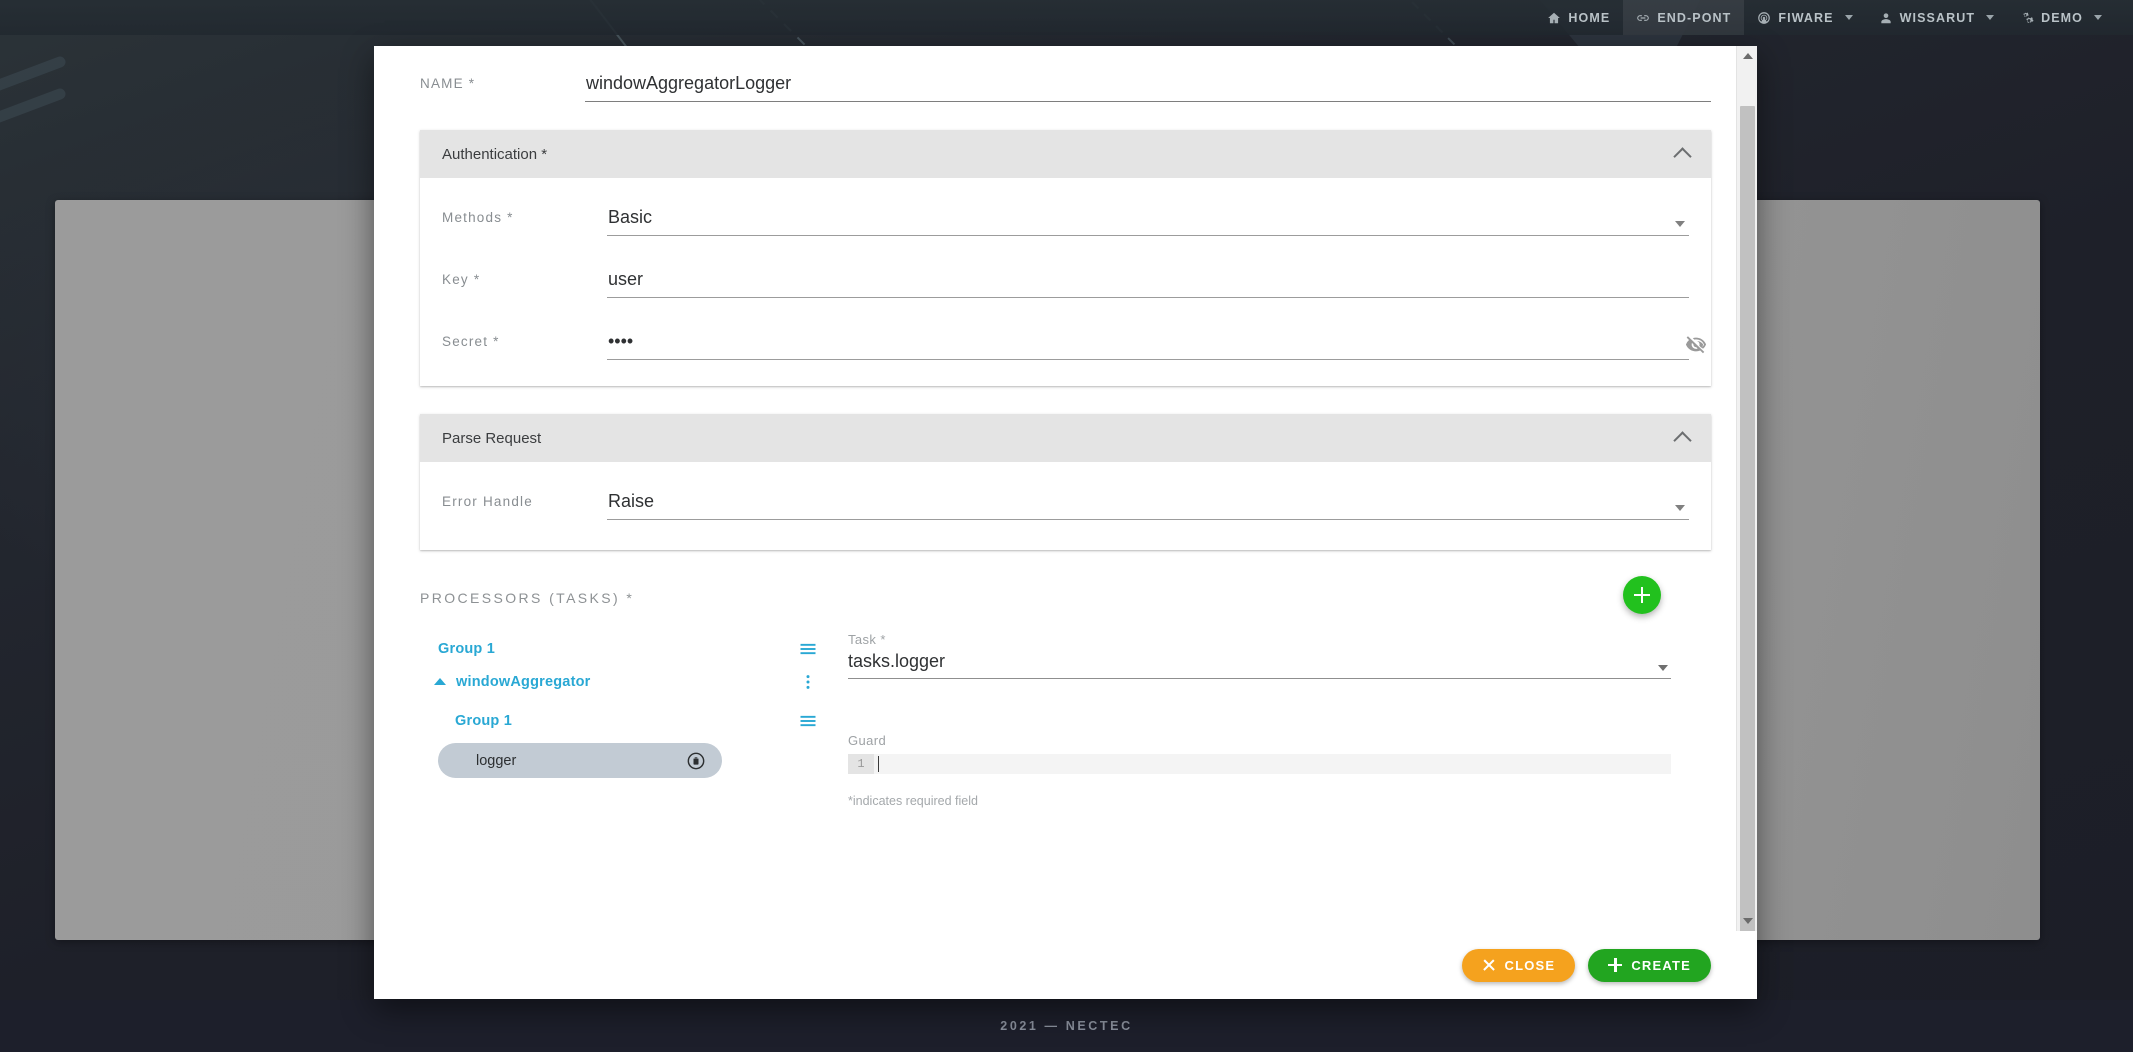  I want to click on processors-title: PROCESSORS (TASKS) *, so click(527, 598).